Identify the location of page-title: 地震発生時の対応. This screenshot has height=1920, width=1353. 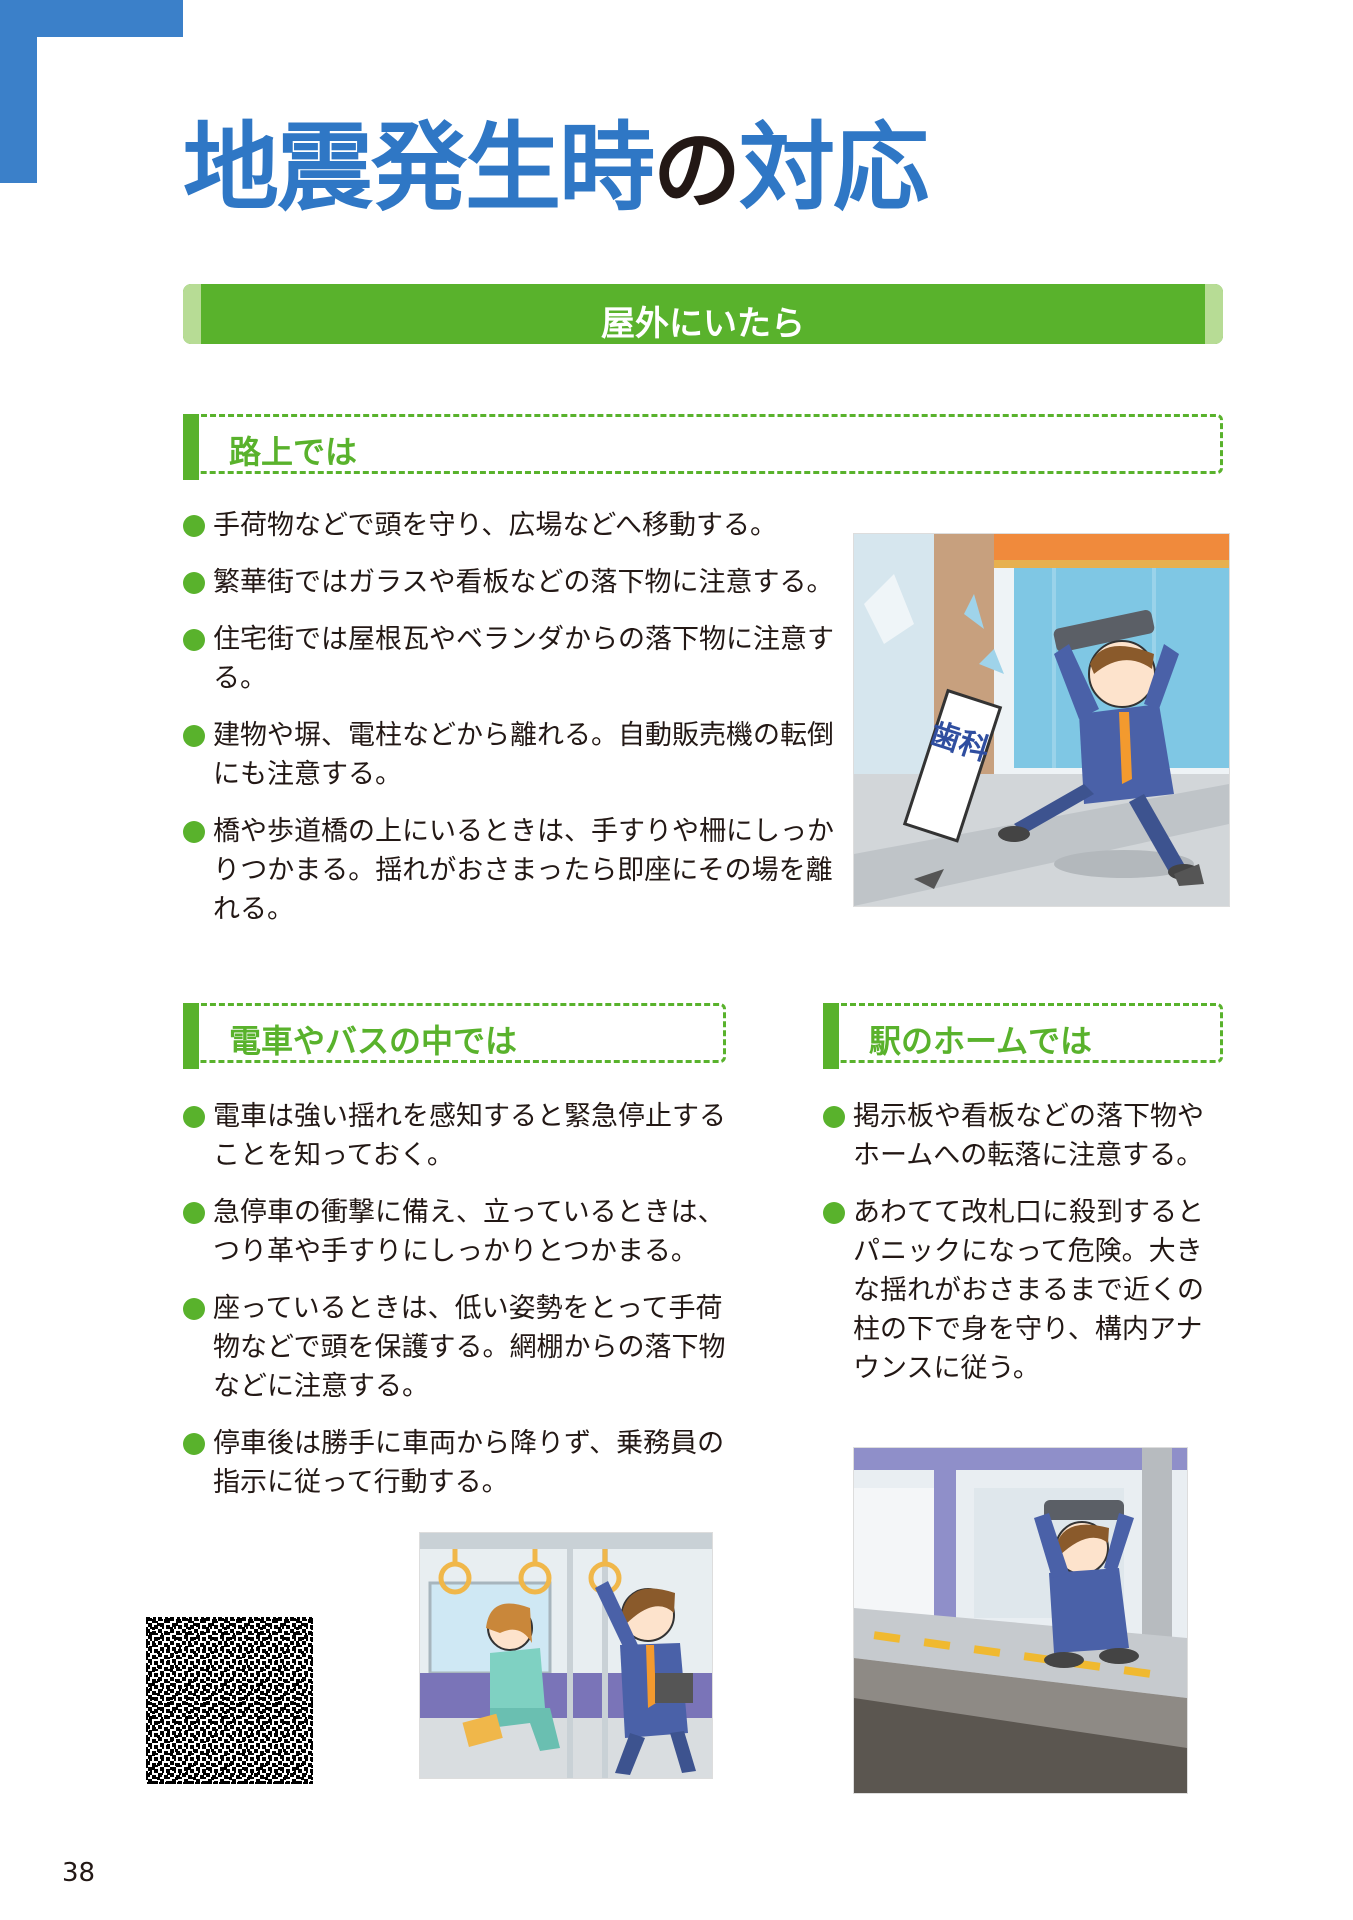
(556, 168).